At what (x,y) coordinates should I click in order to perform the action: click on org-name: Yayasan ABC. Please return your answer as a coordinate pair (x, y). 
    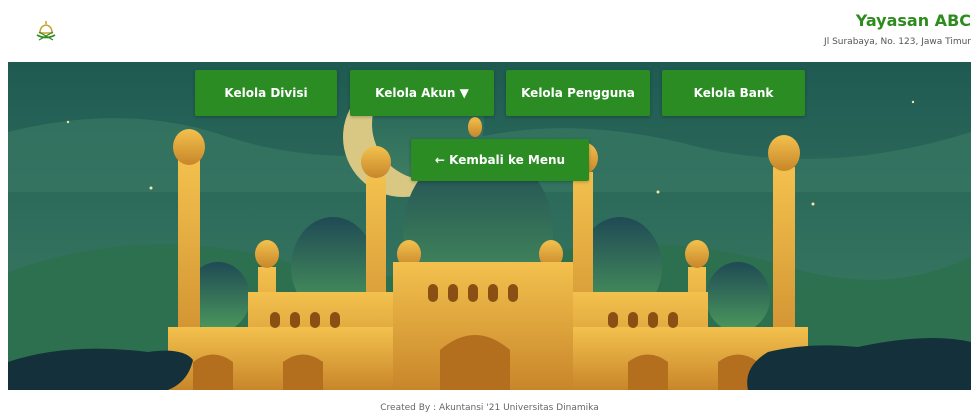
    Looking at the image, I should click on (913, 20).